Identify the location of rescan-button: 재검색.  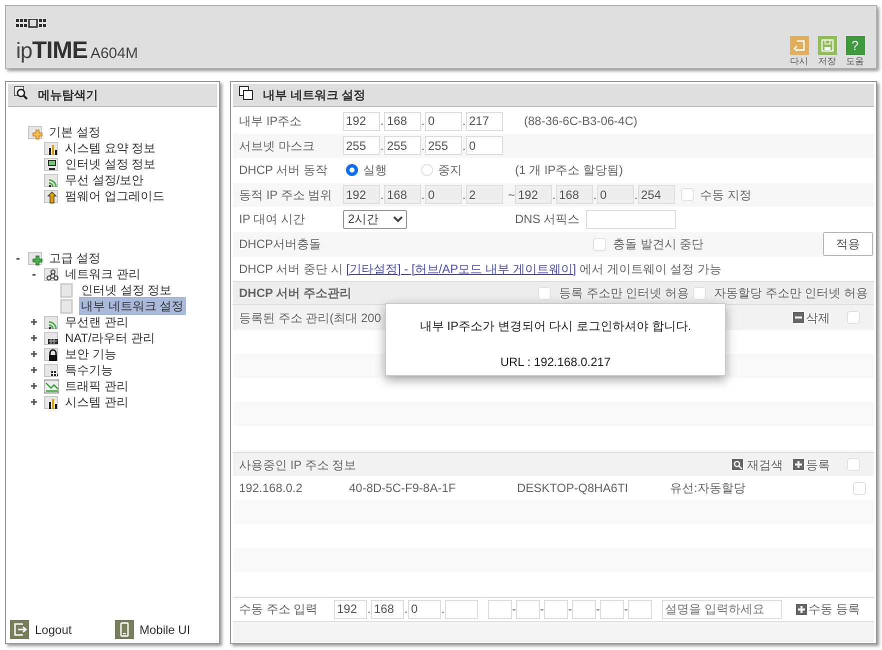
(757, 465).